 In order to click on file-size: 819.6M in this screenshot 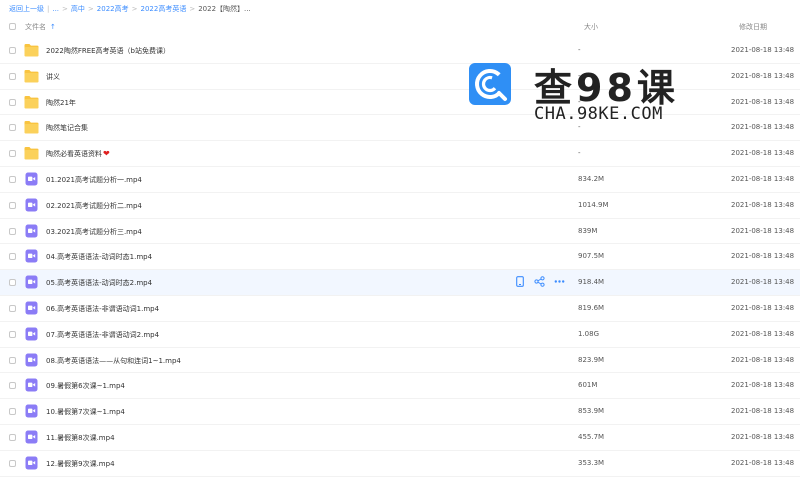, I will do `click(591, 307)`.